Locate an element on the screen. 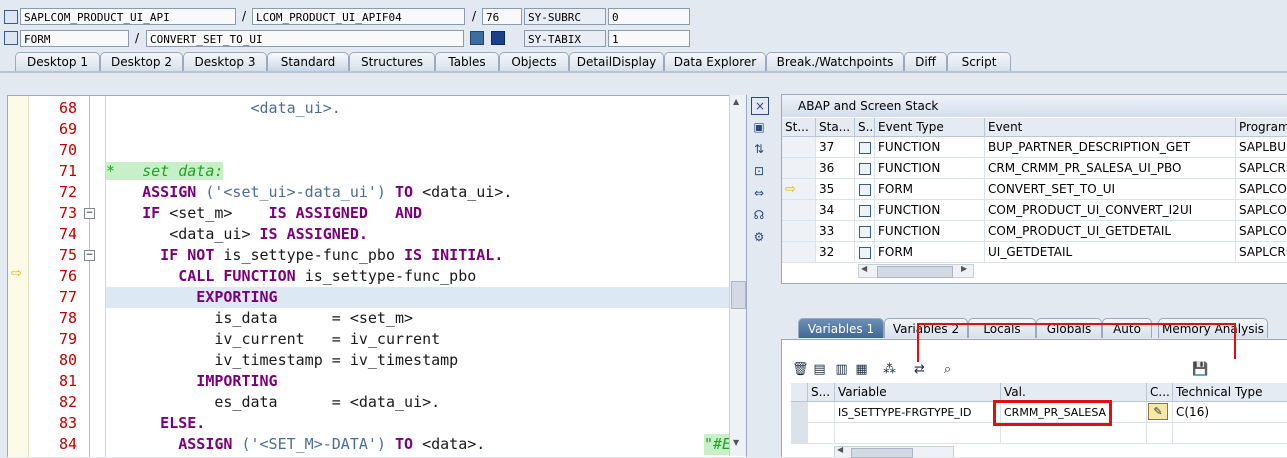 The width and height of the screenshot is (1287, 458). stack-level: 36 is located at coordinates (835, 168).